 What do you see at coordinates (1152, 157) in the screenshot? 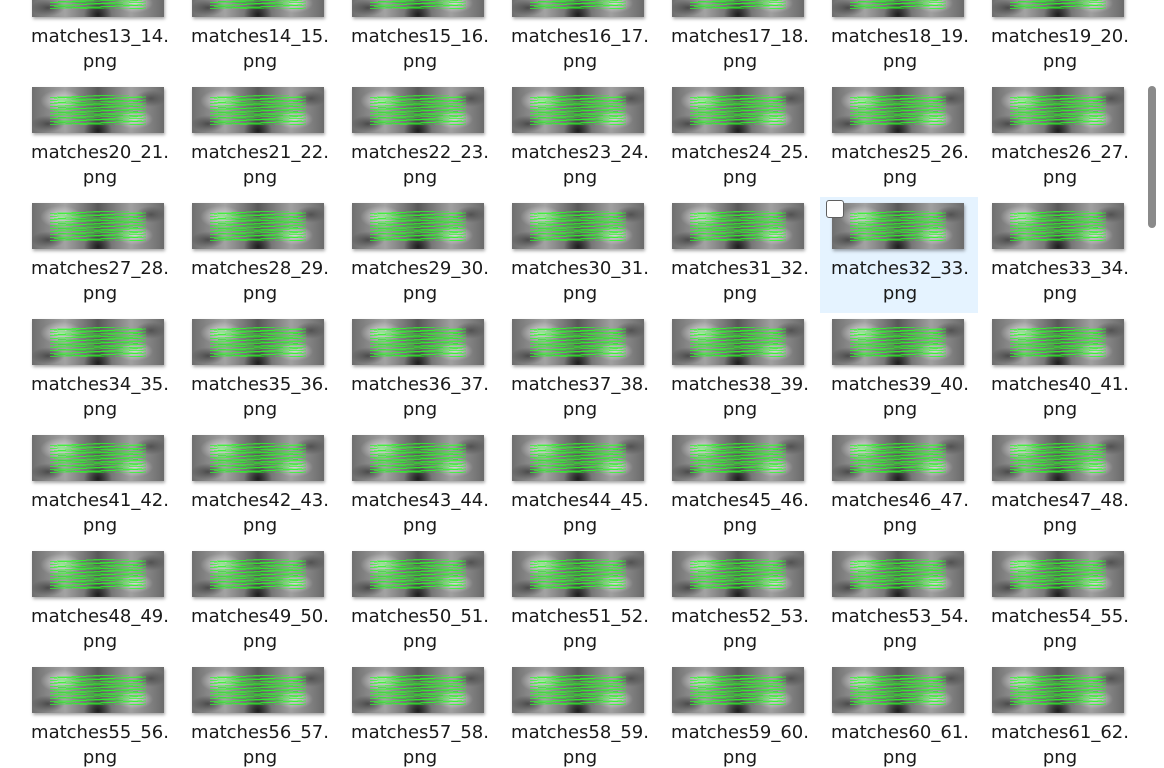
I see `scrollbar-thumb` at bounding box center [1152, 157].